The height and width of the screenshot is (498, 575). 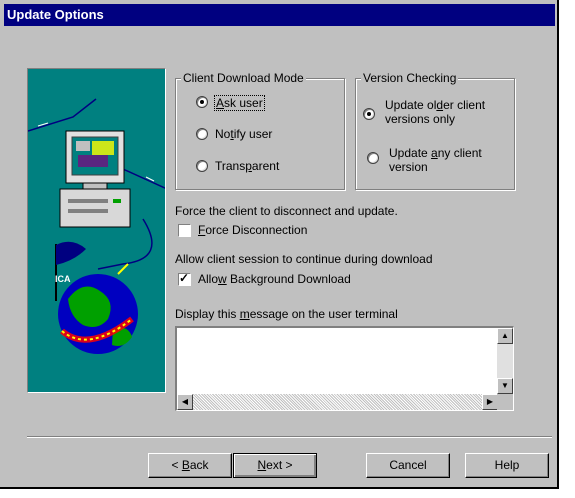 What do you see at coordinates (288, 279) in the screenshot?
I see `label-part: Background Download` at bounding box center [288, 279].